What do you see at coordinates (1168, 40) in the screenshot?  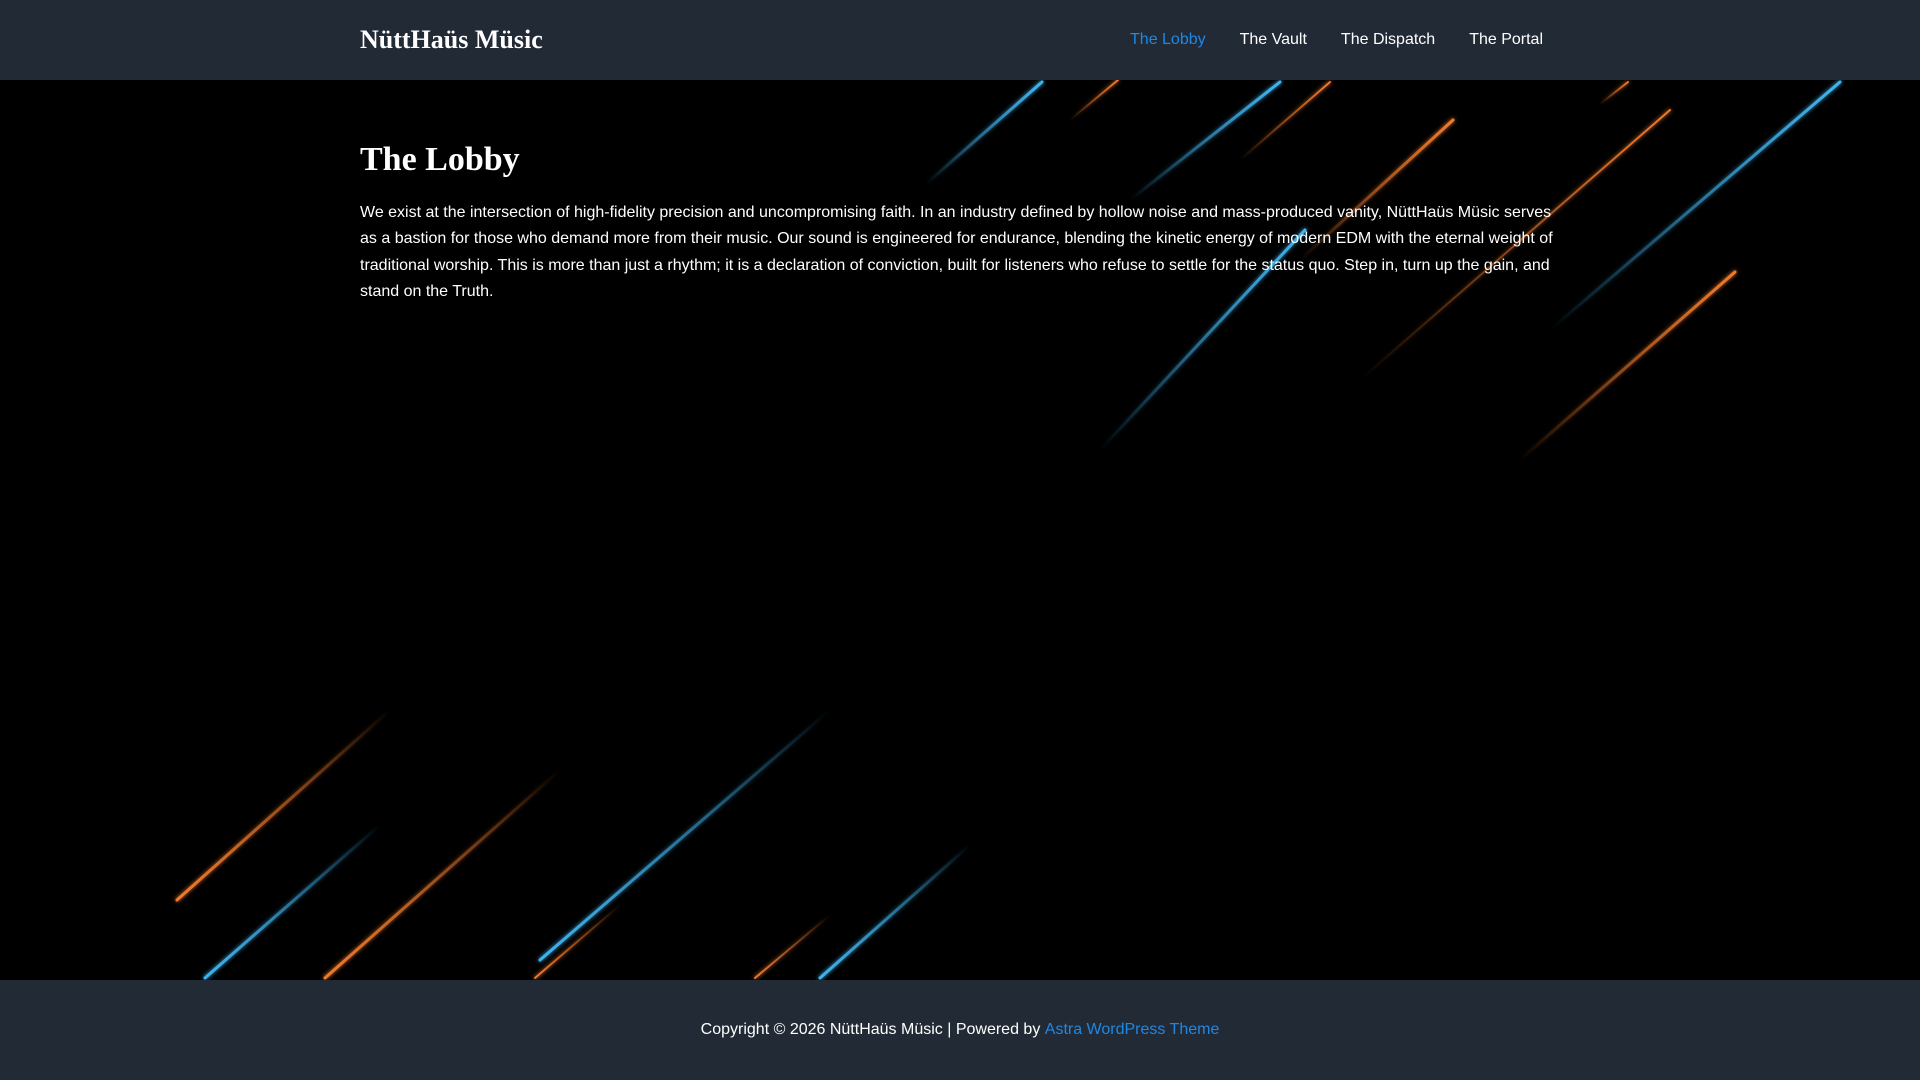 I see `nav-item-the-lobby: The Lobby` at bounding box center [1168, 40].